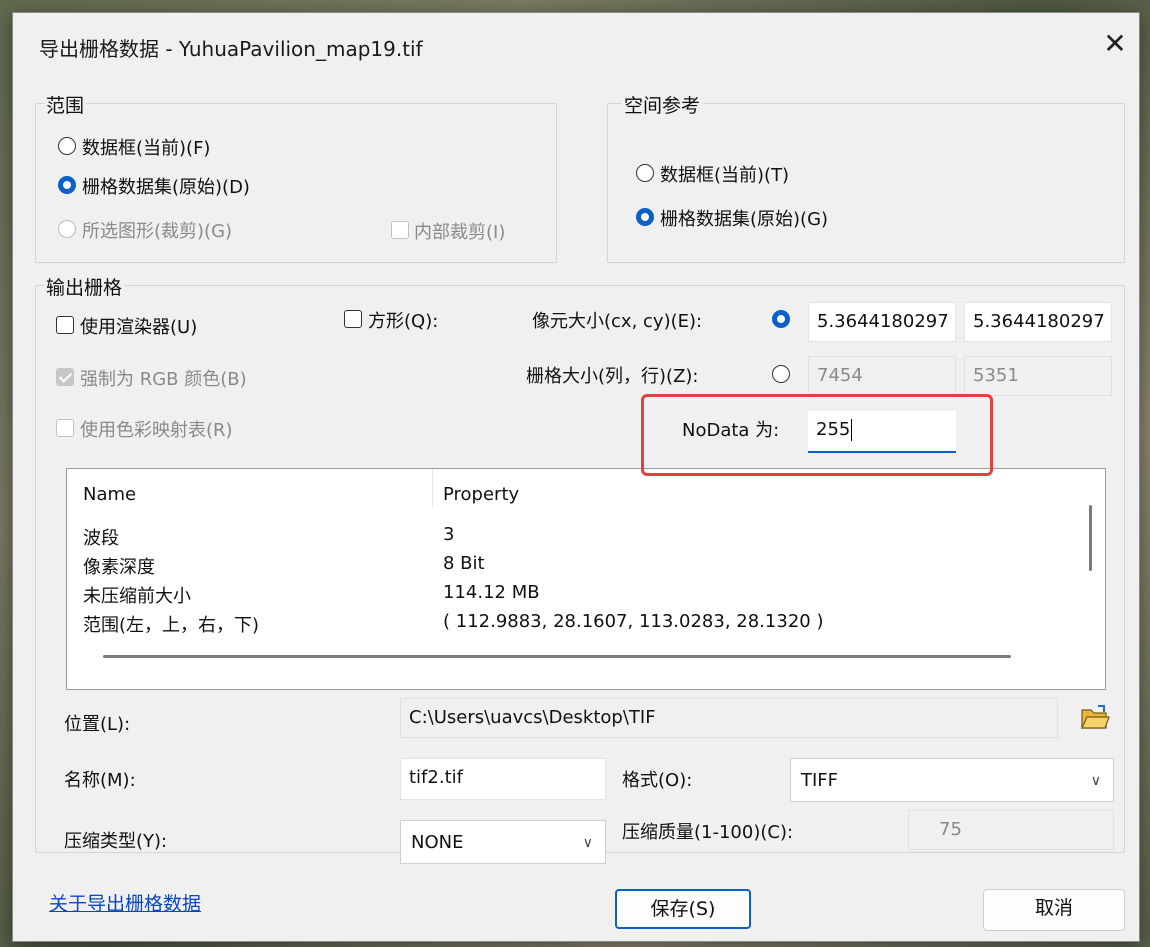  I want to click on force-rgb-checkbox, so click(65, 377).